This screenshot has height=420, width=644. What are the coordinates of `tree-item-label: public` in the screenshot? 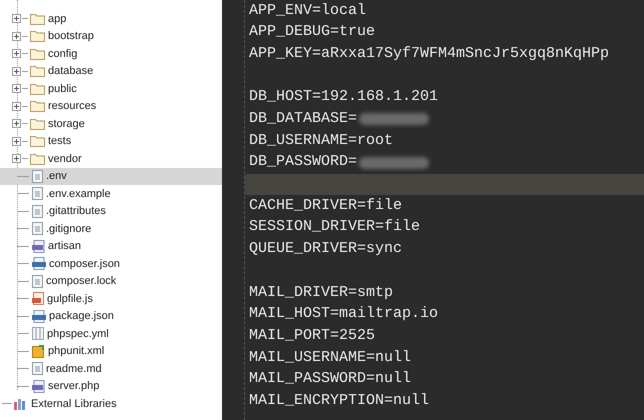 It's located at (62, 88).